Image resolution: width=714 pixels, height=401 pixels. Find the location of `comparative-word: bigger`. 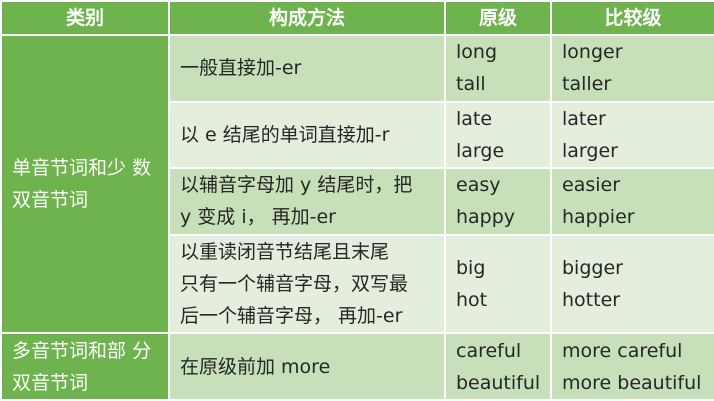

comparative-word: bigger is located at coordinates (592, 268).